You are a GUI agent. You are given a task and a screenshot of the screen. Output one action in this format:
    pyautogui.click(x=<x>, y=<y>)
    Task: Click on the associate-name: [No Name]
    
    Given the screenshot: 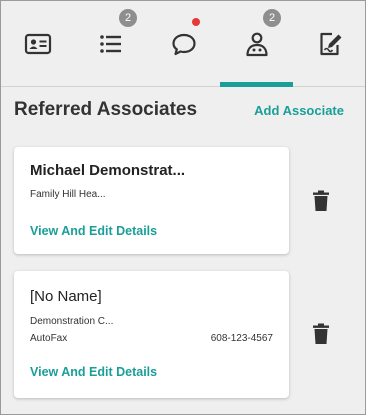 What is the action you would take?
    pyautogui.click(x=66, y=296)
    